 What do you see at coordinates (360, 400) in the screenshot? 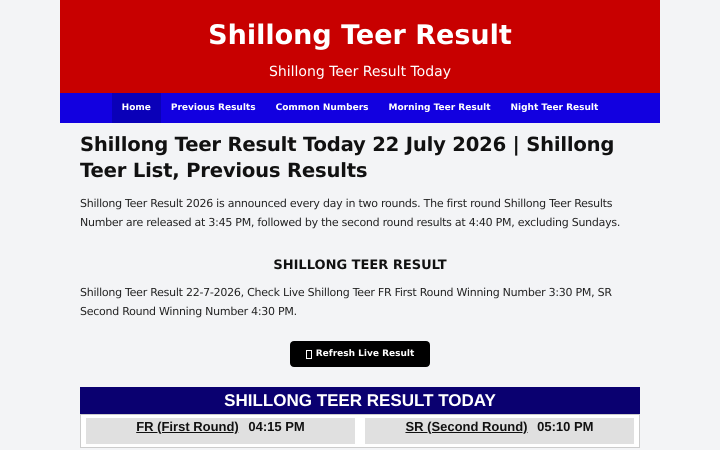
I see `table-title: SHILLONG TEER RESULT TODAY` at bounding box center [360, 400].